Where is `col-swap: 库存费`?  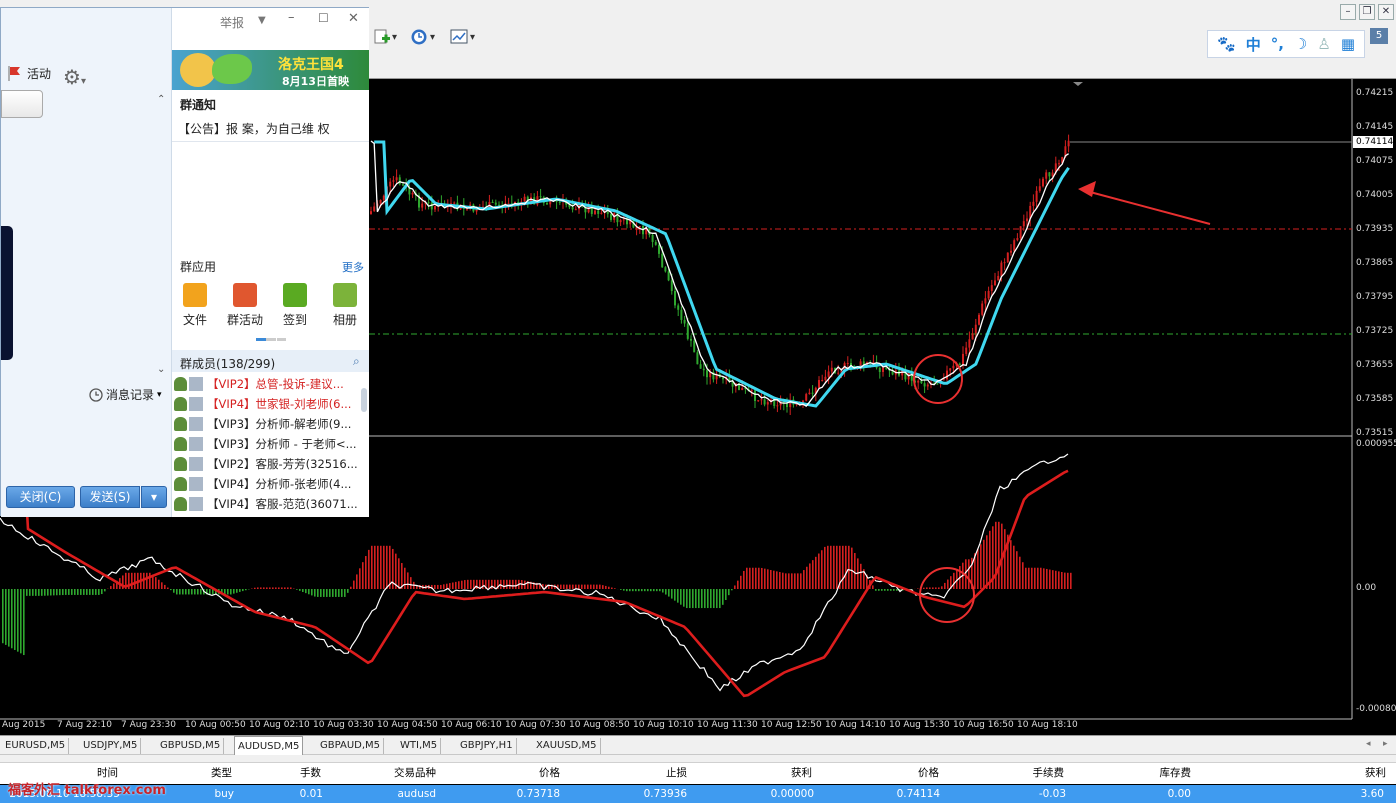
col-swap: 库存费 is located at coordinates (1176, 773).